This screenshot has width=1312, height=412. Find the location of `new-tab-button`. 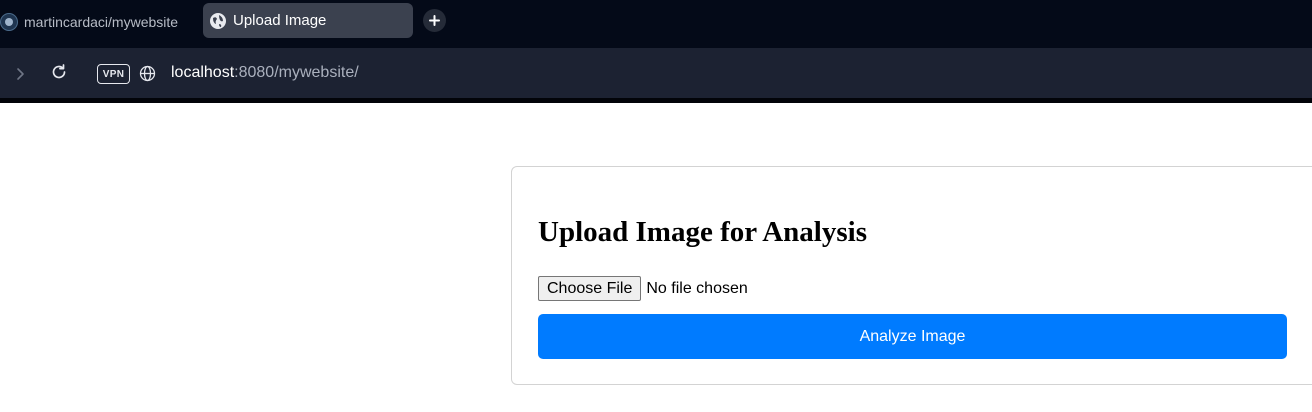

new-tab-button is located at coordinates (434, 20).